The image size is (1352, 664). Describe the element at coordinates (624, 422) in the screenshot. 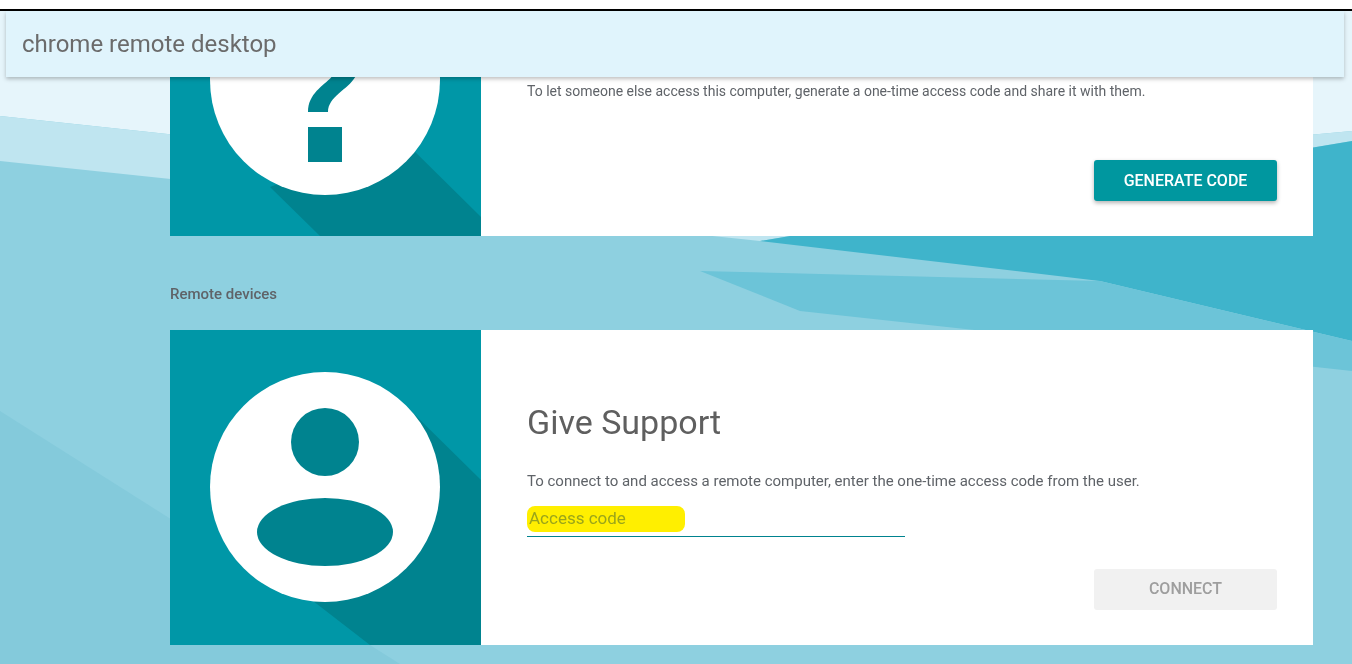

I see `support-title: Give Support` at that location.